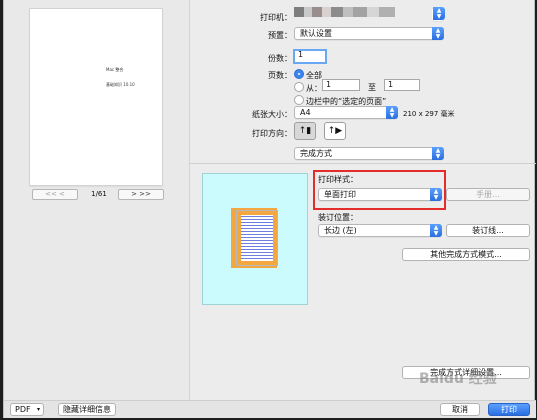 Image resolution: width=537 pixels, height=420 pixels. I want to click on binding-position-popup: 长边 (左) ▲ ▼, so click(380, 230).